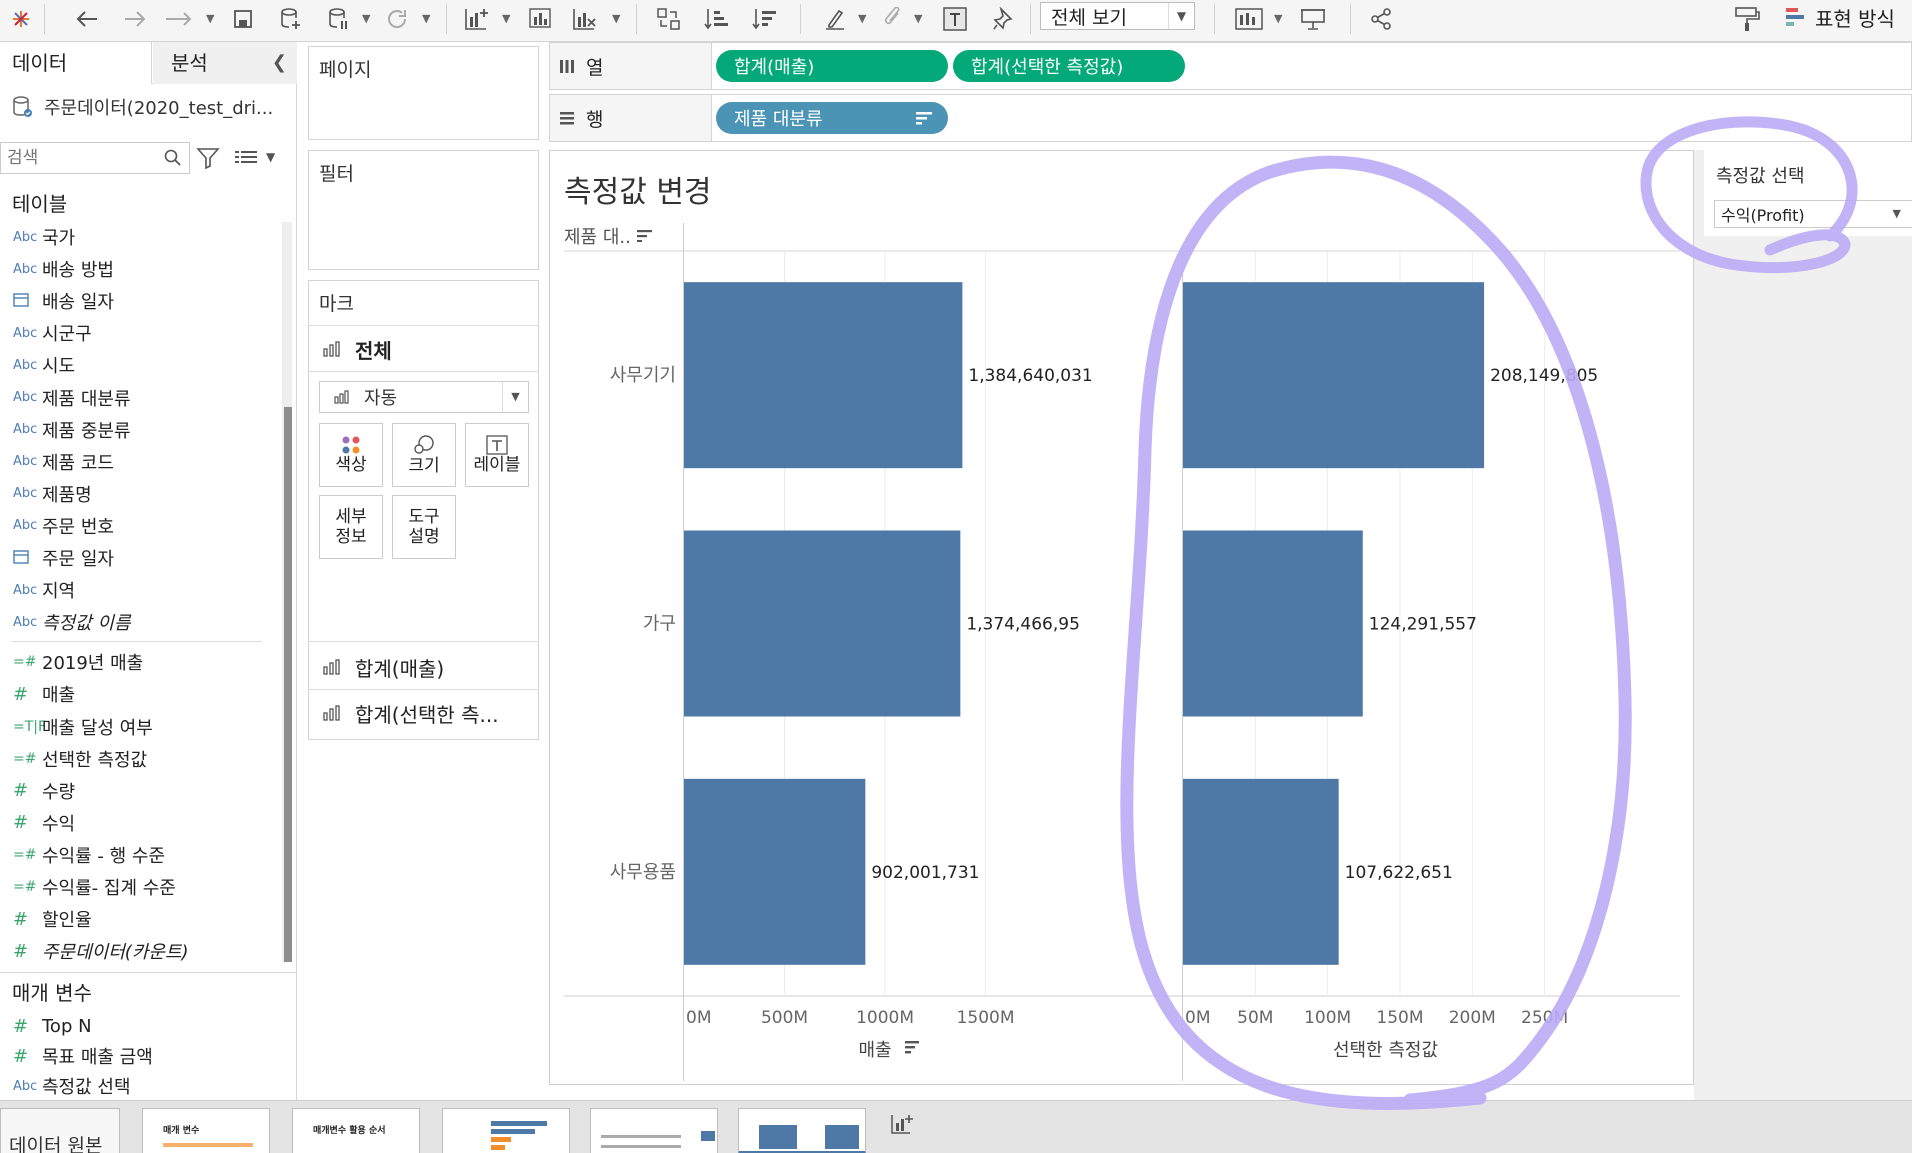  I want to click on sheet-tab-thumbnail-text, so click(654, 1130).